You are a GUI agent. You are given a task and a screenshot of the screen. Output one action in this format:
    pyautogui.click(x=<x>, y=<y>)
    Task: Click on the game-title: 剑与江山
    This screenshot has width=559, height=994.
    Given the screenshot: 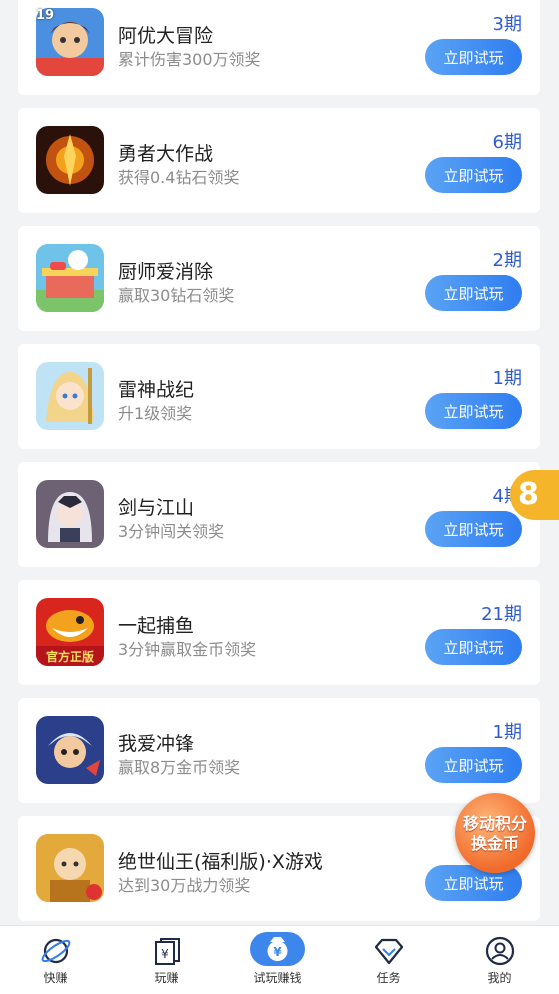 What is the action you would take?
    pyautogui.click(x=156, y=508)
    